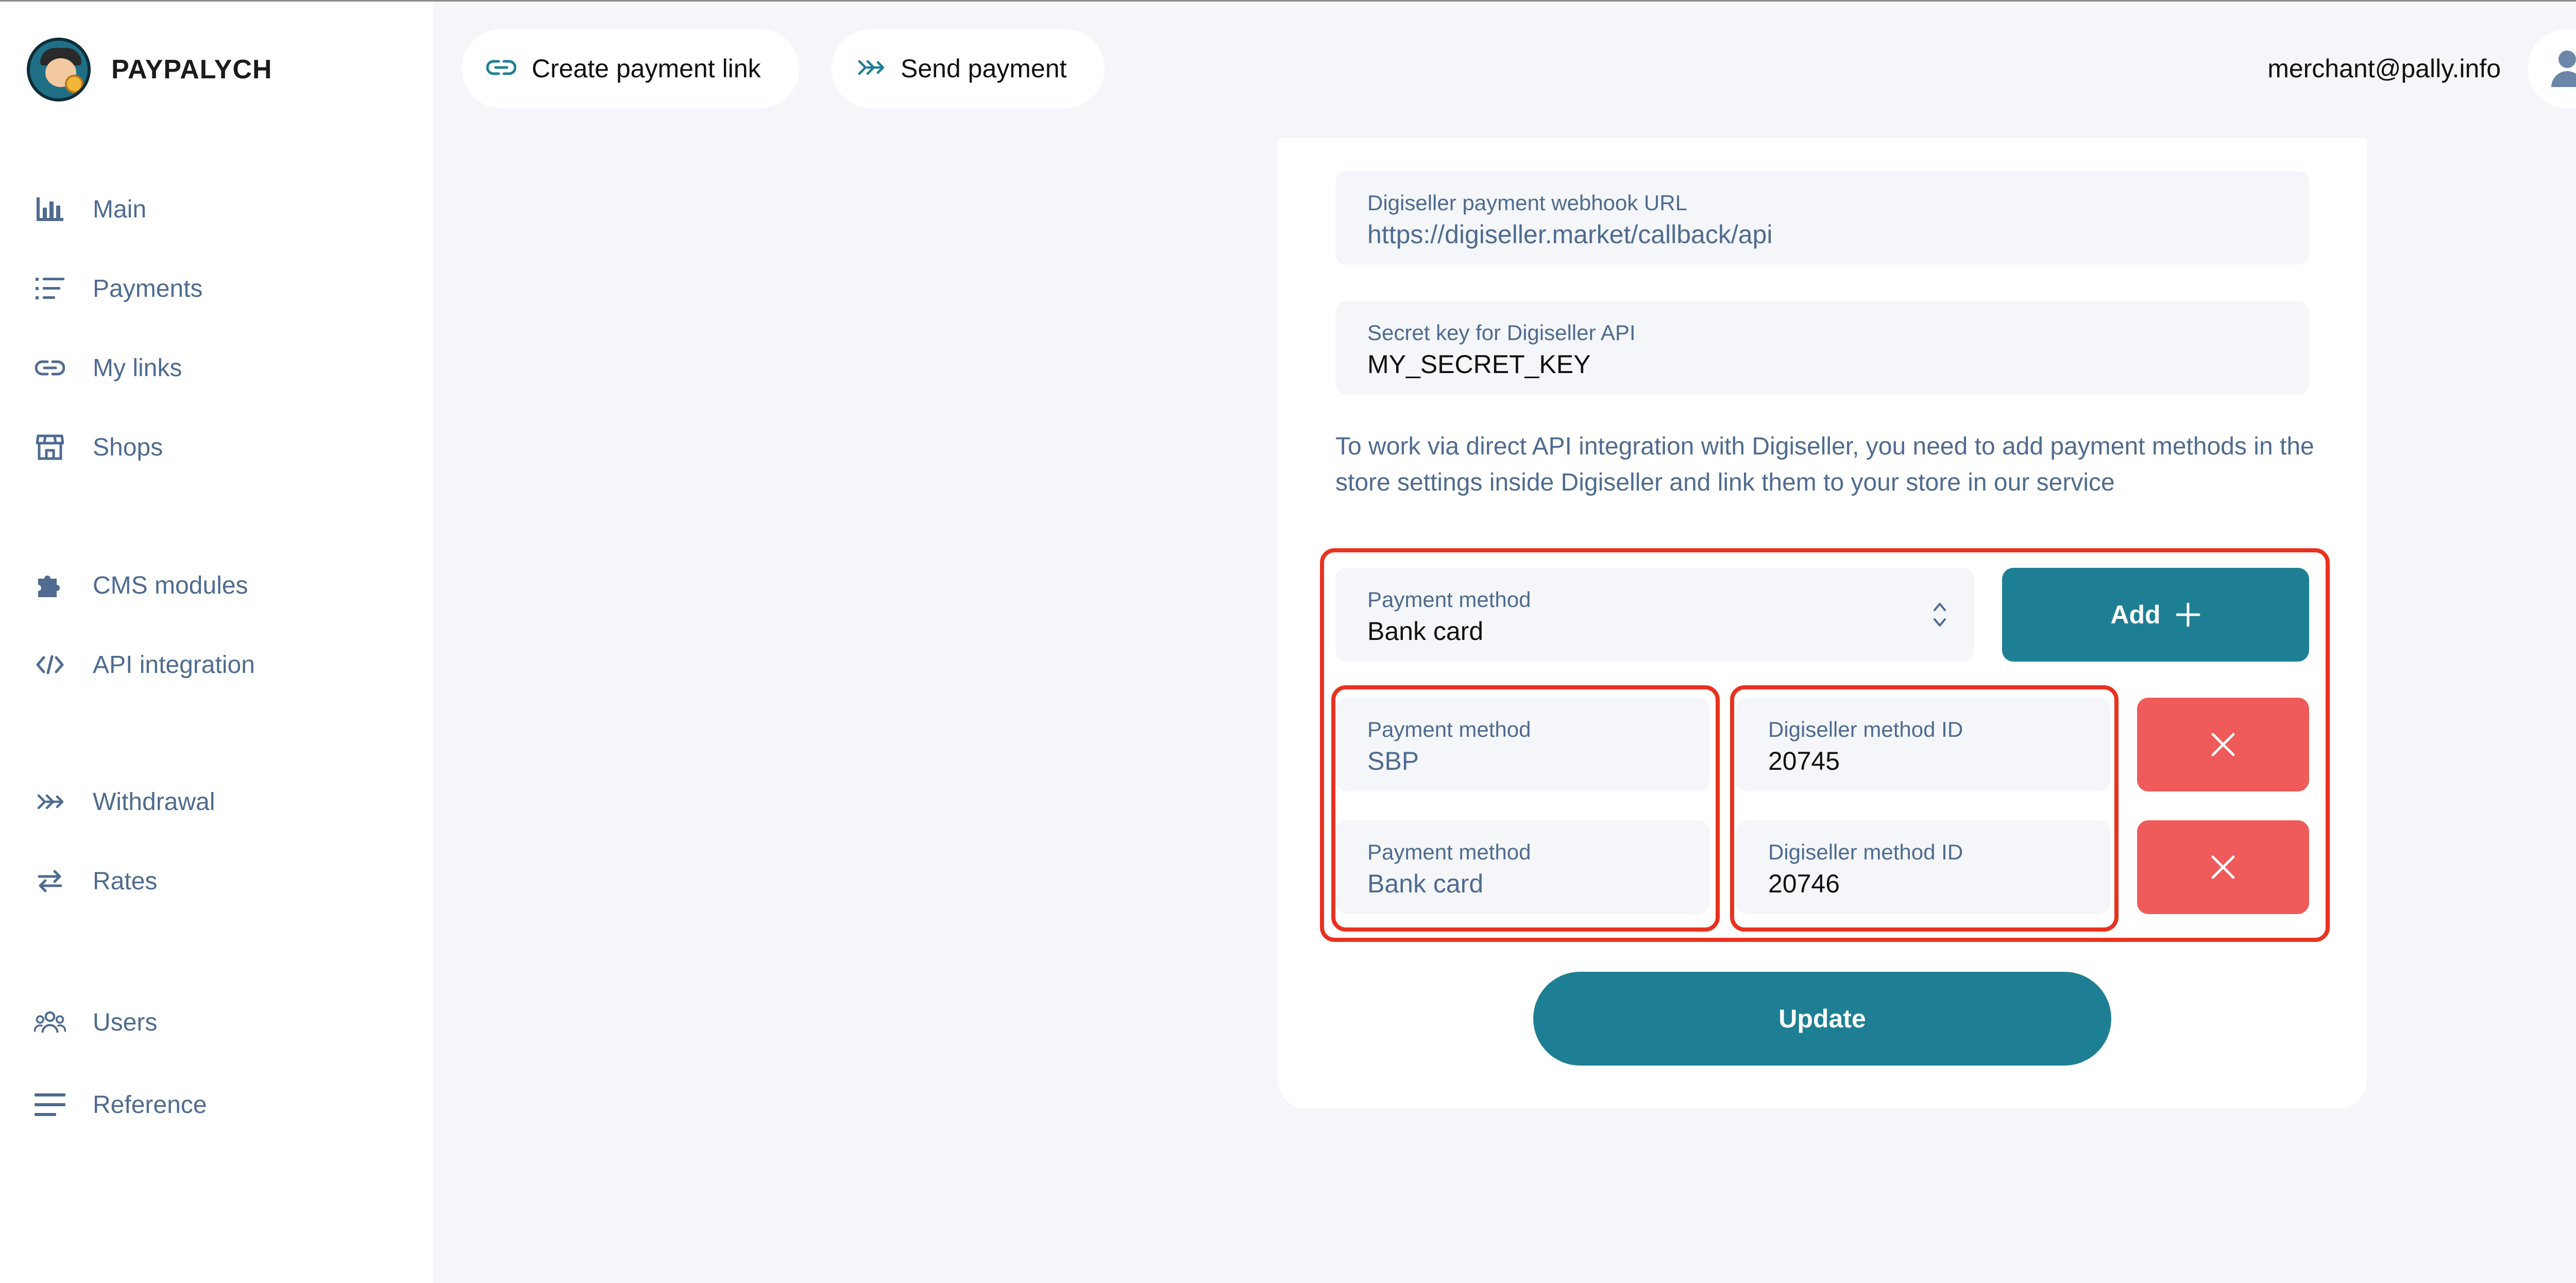 This screenshot has width=2576, height=1283. I want to click on sidebar-item-rates: Rates, so click(95, 881).